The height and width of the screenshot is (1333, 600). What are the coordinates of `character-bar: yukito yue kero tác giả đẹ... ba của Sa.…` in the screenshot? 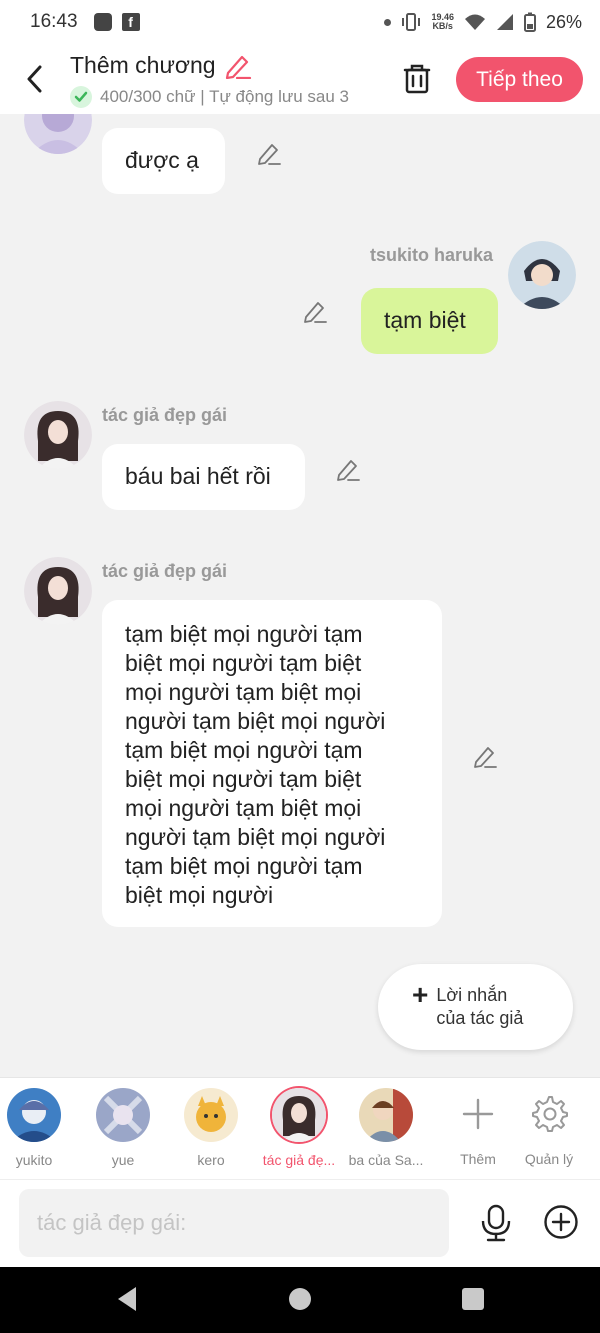 It's located at (300, 1128).